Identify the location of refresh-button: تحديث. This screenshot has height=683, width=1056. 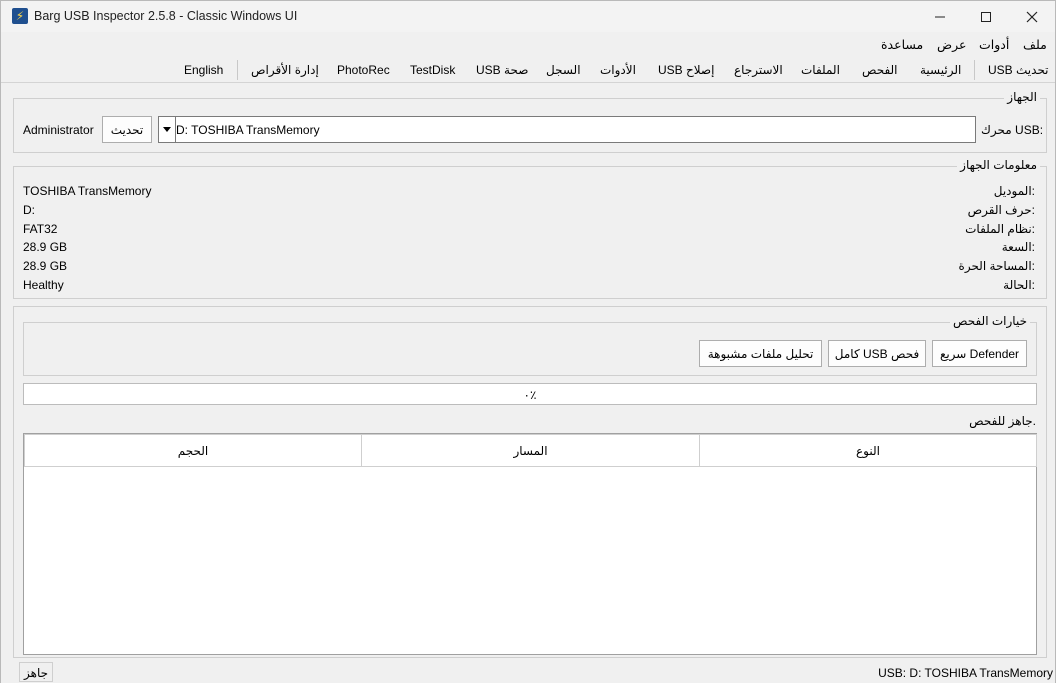
(127, 129).